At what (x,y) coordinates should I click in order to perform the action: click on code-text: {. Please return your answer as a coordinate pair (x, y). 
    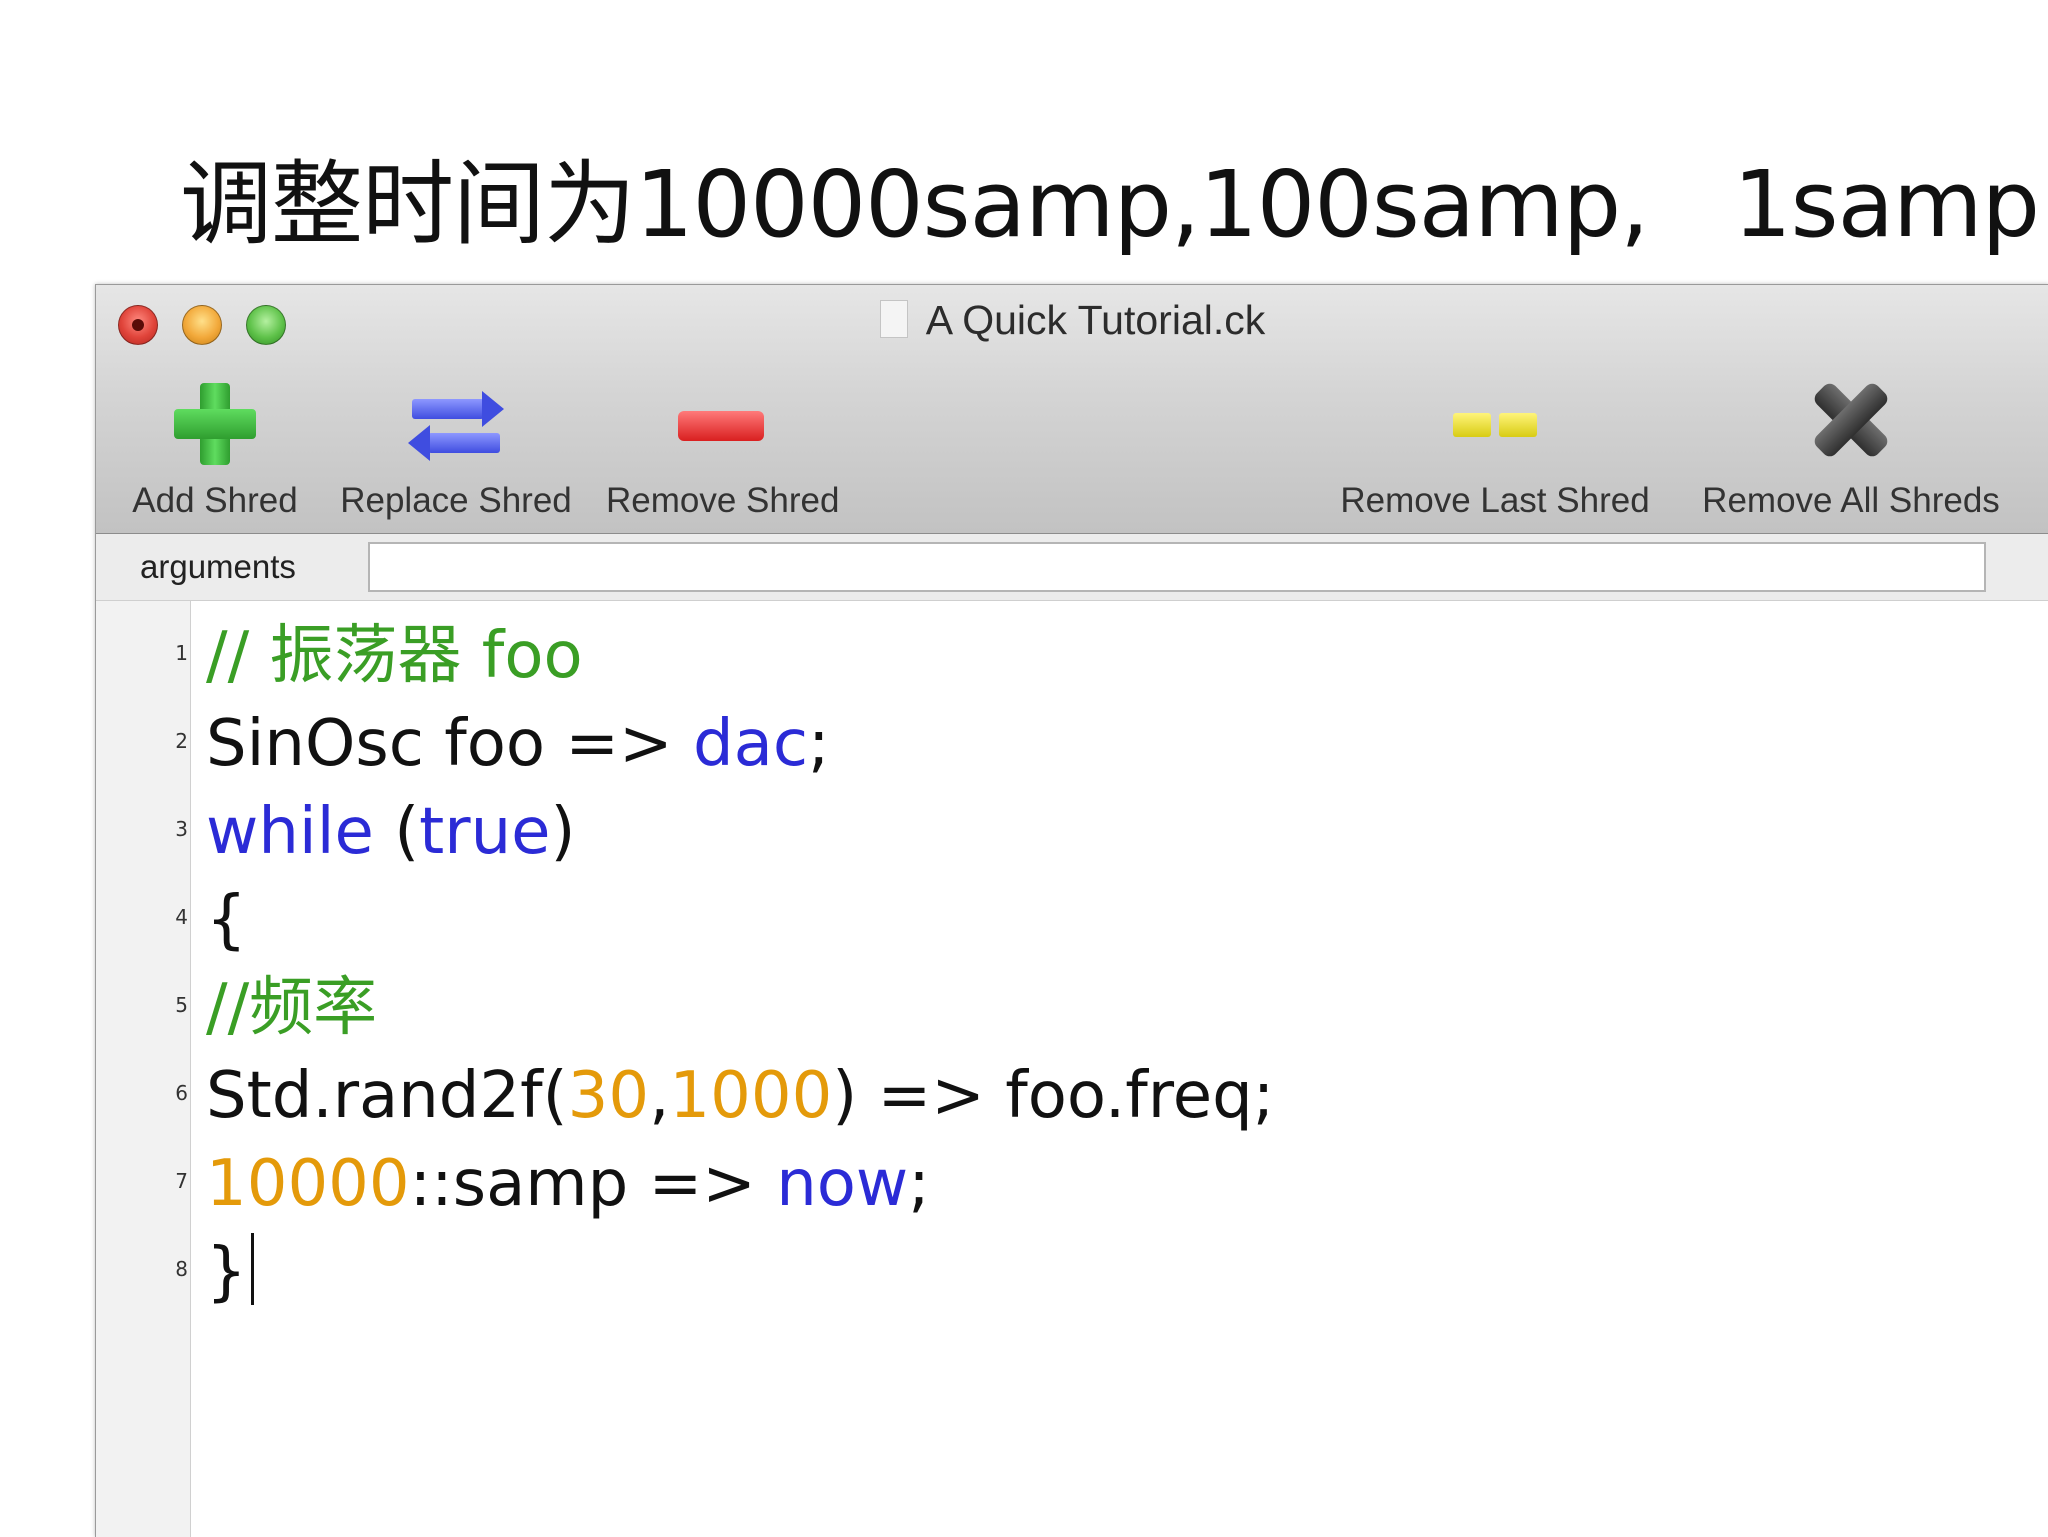
    Looking at the image, I should click on (226, 920).